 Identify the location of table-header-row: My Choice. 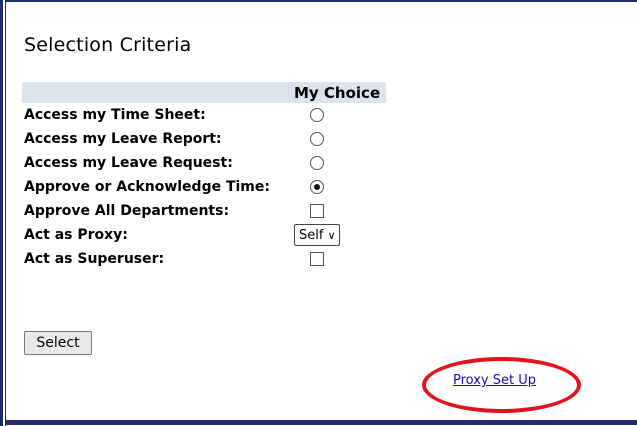
(204, 92).